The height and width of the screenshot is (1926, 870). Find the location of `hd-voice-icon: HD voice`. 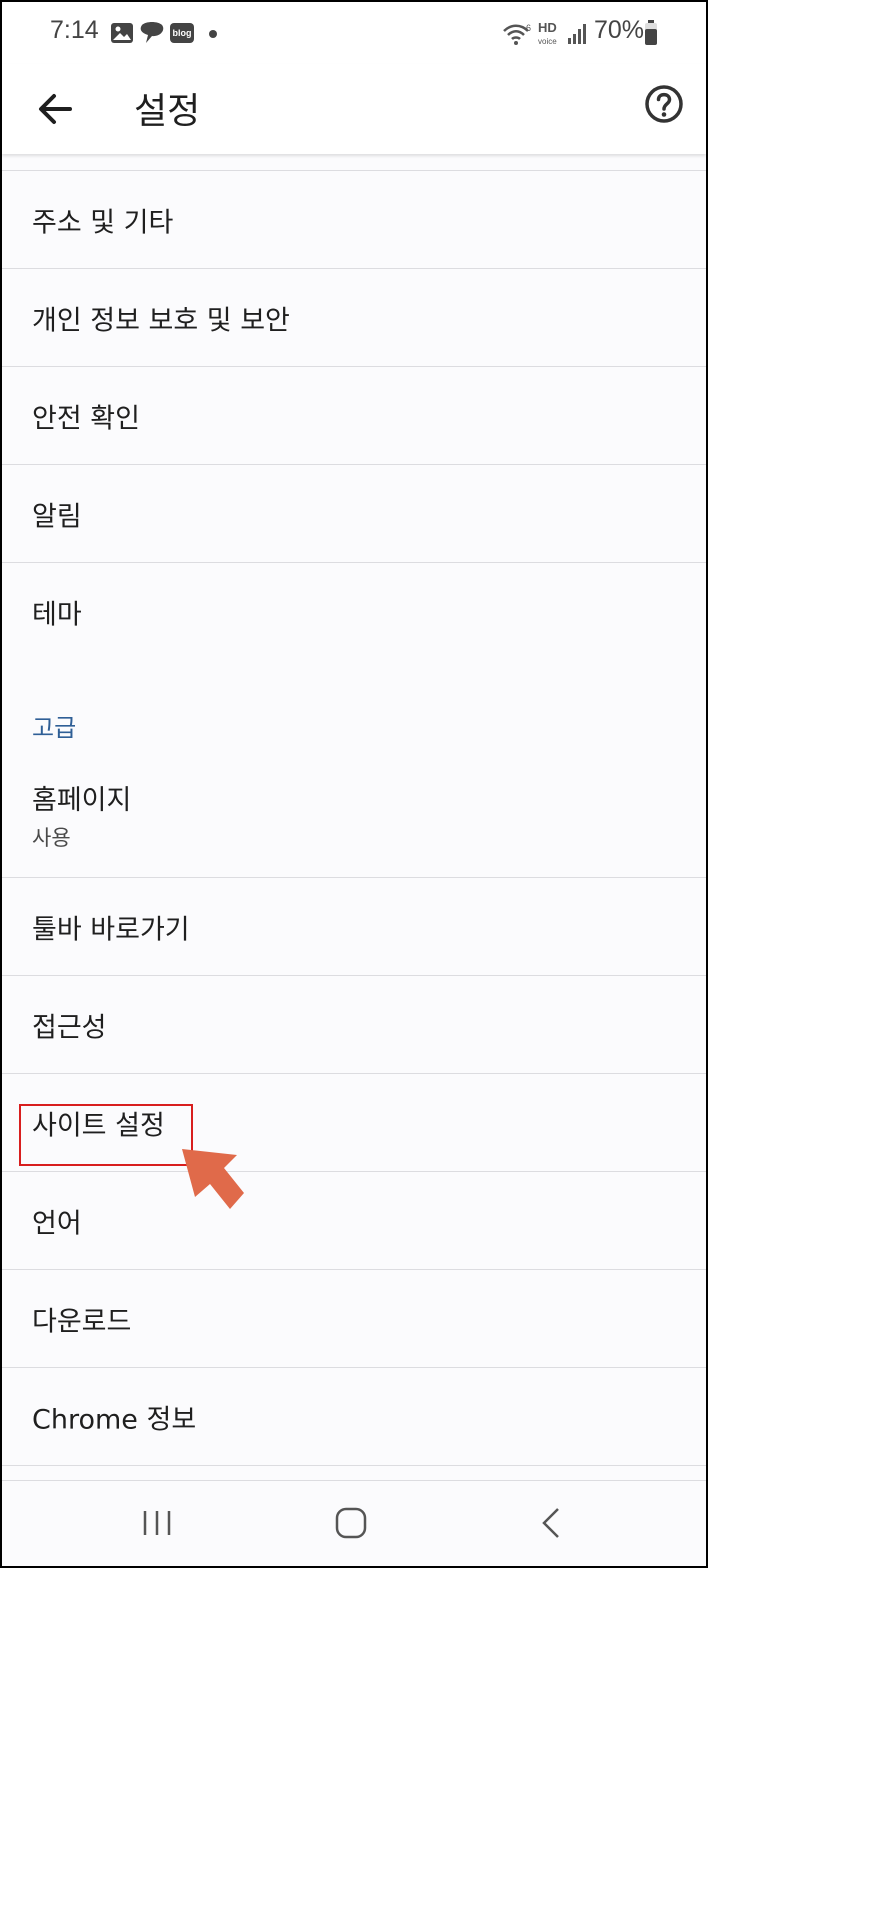

hd-voice-icon: HD voice is located at coordinates (547, 34).